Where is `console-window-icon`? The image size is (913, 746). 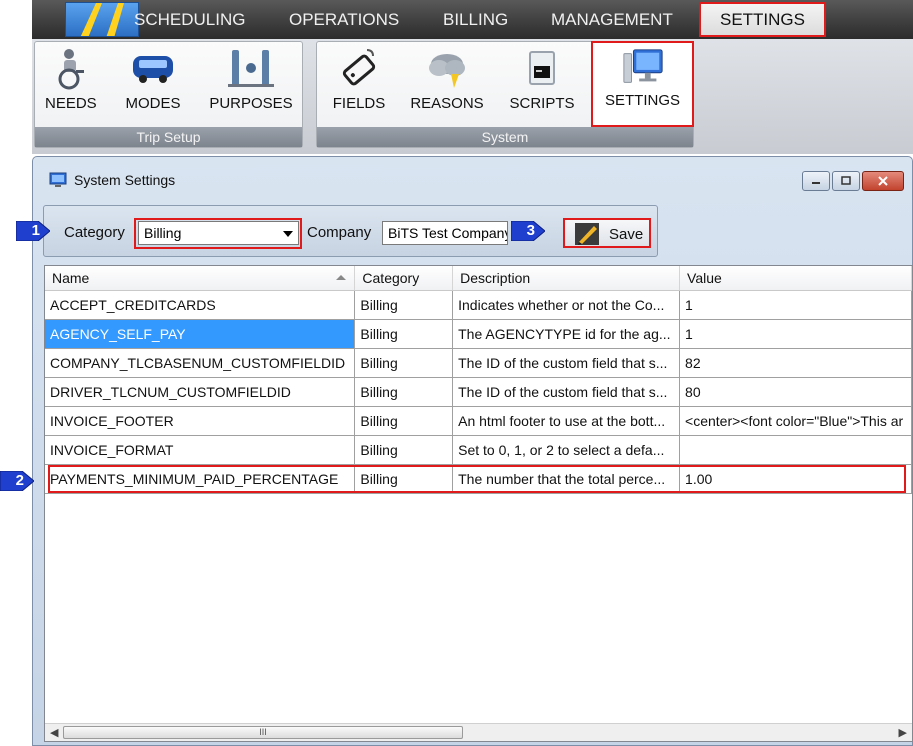 console-window-icon is located at coordinates (542, 68).